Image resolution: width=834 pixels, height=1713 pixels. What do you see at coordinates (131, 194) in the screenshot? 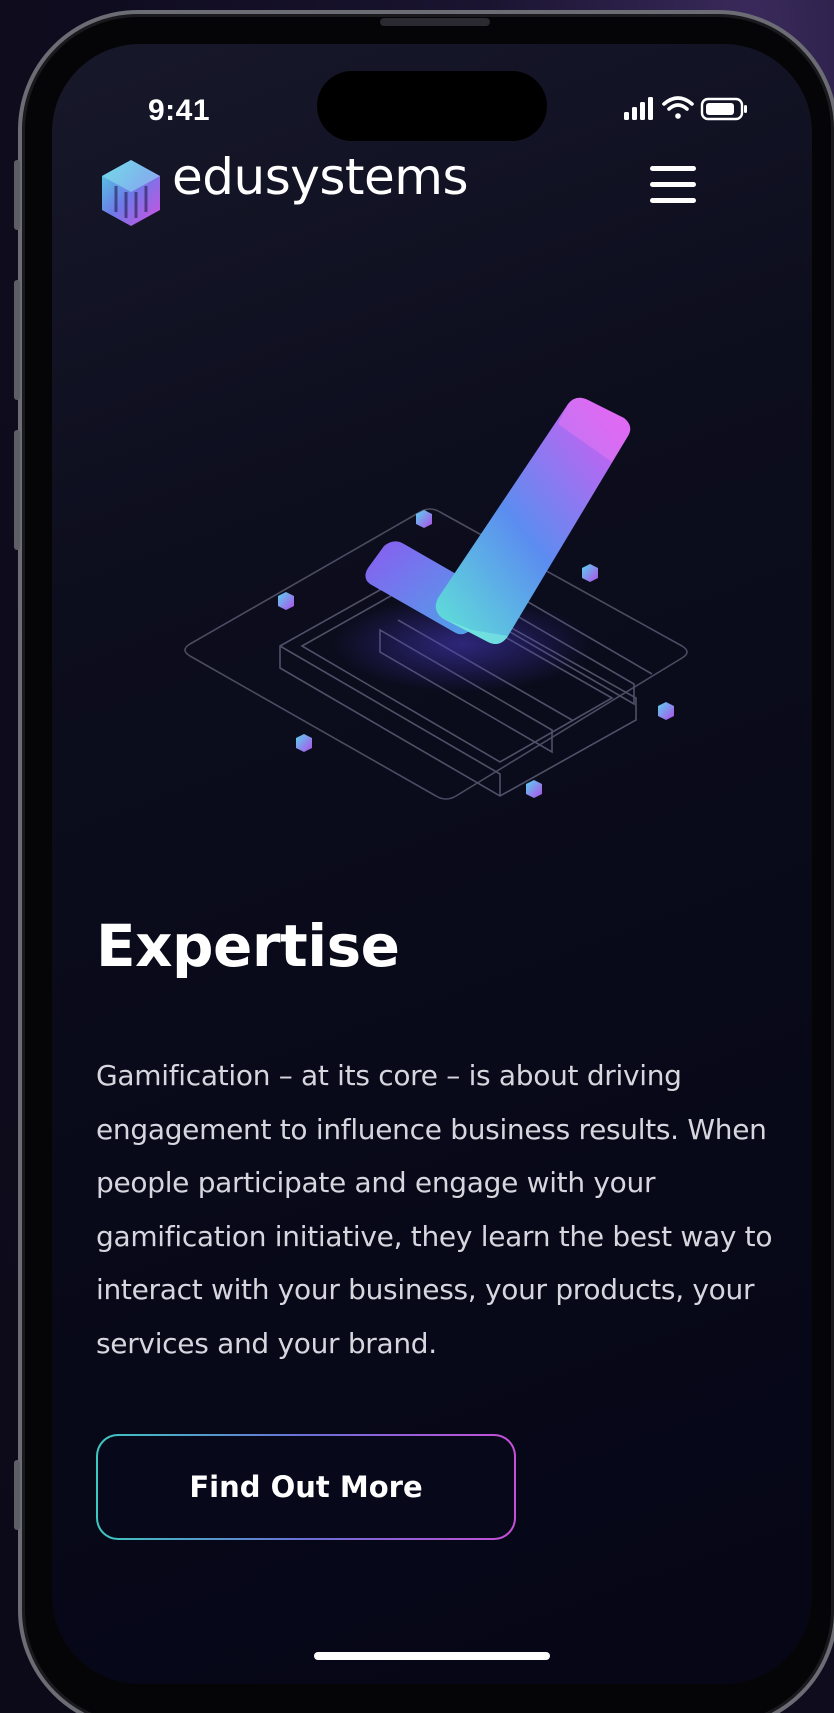
I see `edusystems-logo-icon` at bounding box center [131, 194].